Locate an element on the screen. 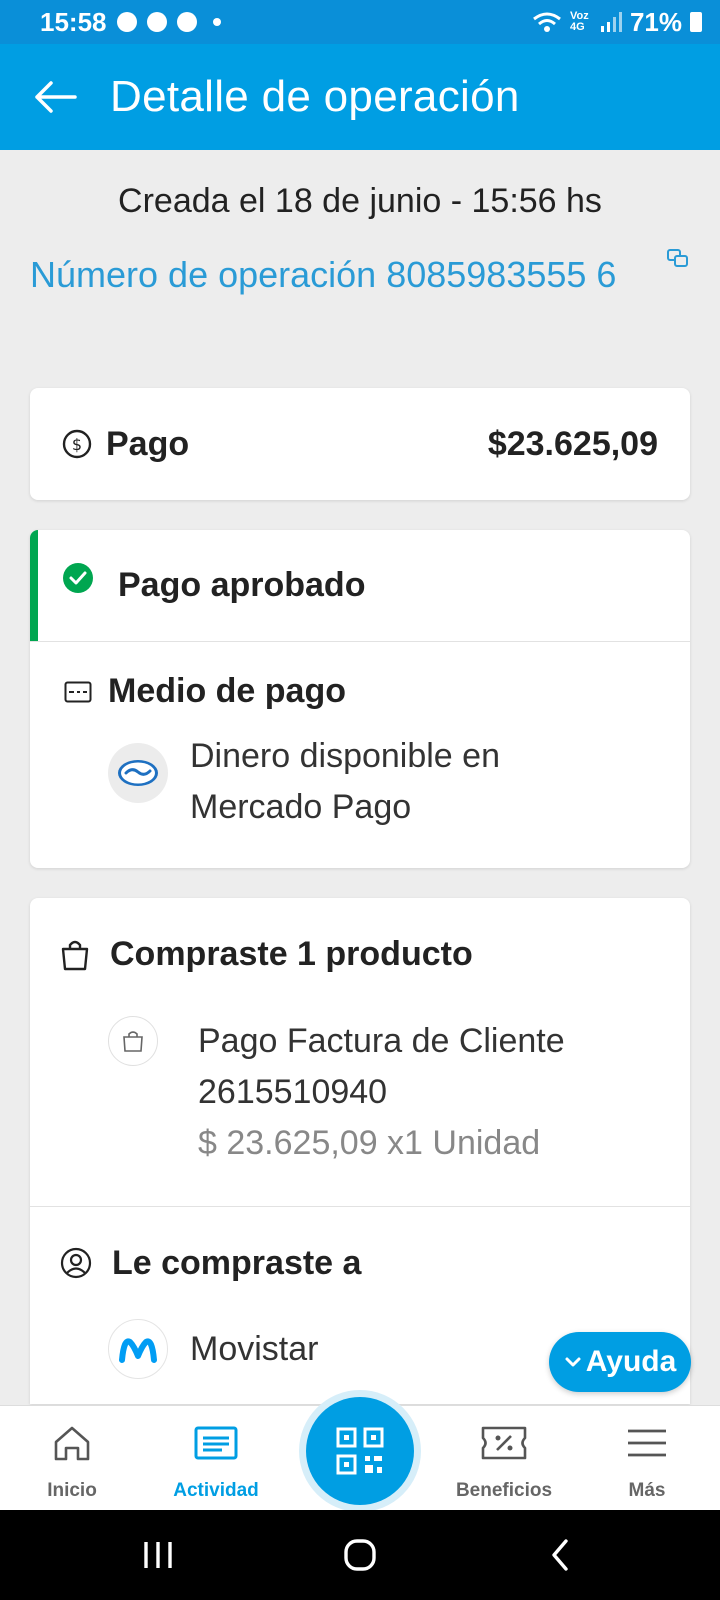  qr-icon is located at coordinates (360, 1451).